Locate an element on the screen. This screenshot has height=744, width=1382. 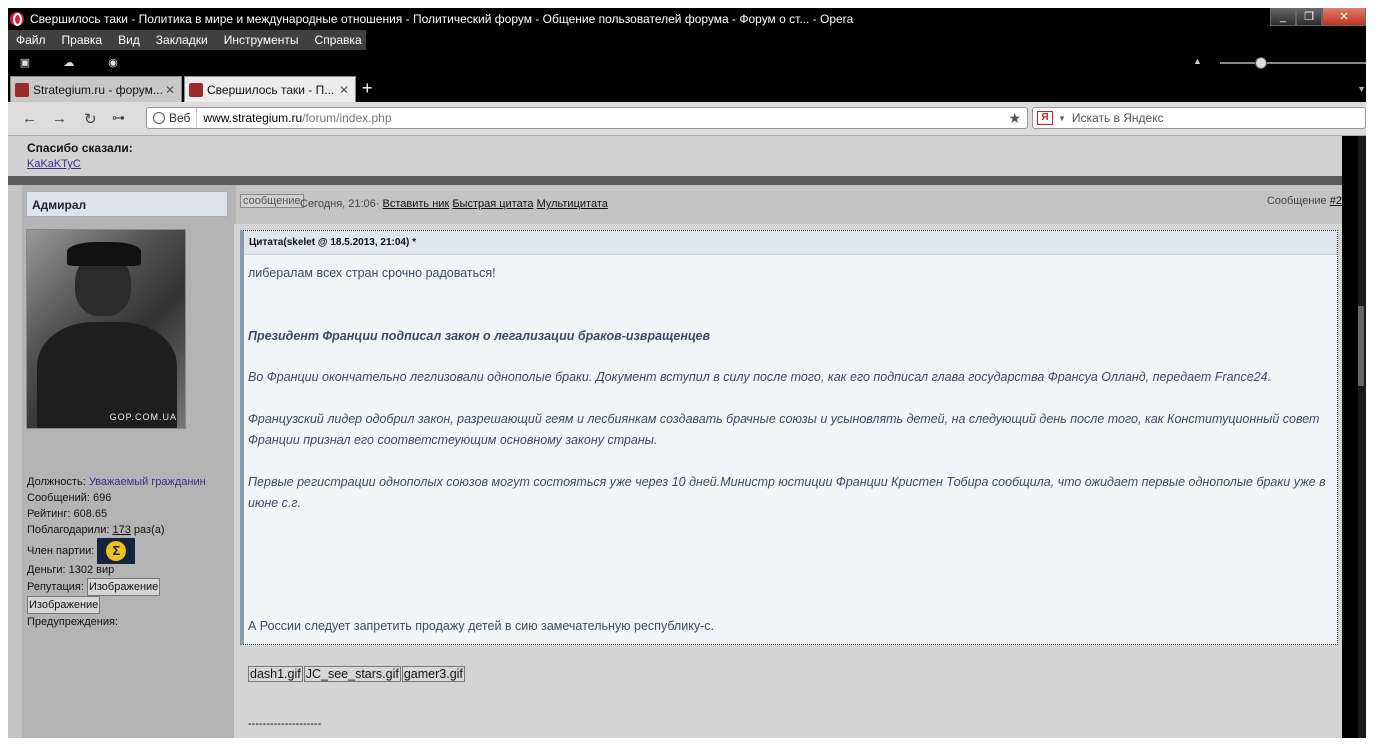
menu-file: Файл is located at coordinates (31, 40).